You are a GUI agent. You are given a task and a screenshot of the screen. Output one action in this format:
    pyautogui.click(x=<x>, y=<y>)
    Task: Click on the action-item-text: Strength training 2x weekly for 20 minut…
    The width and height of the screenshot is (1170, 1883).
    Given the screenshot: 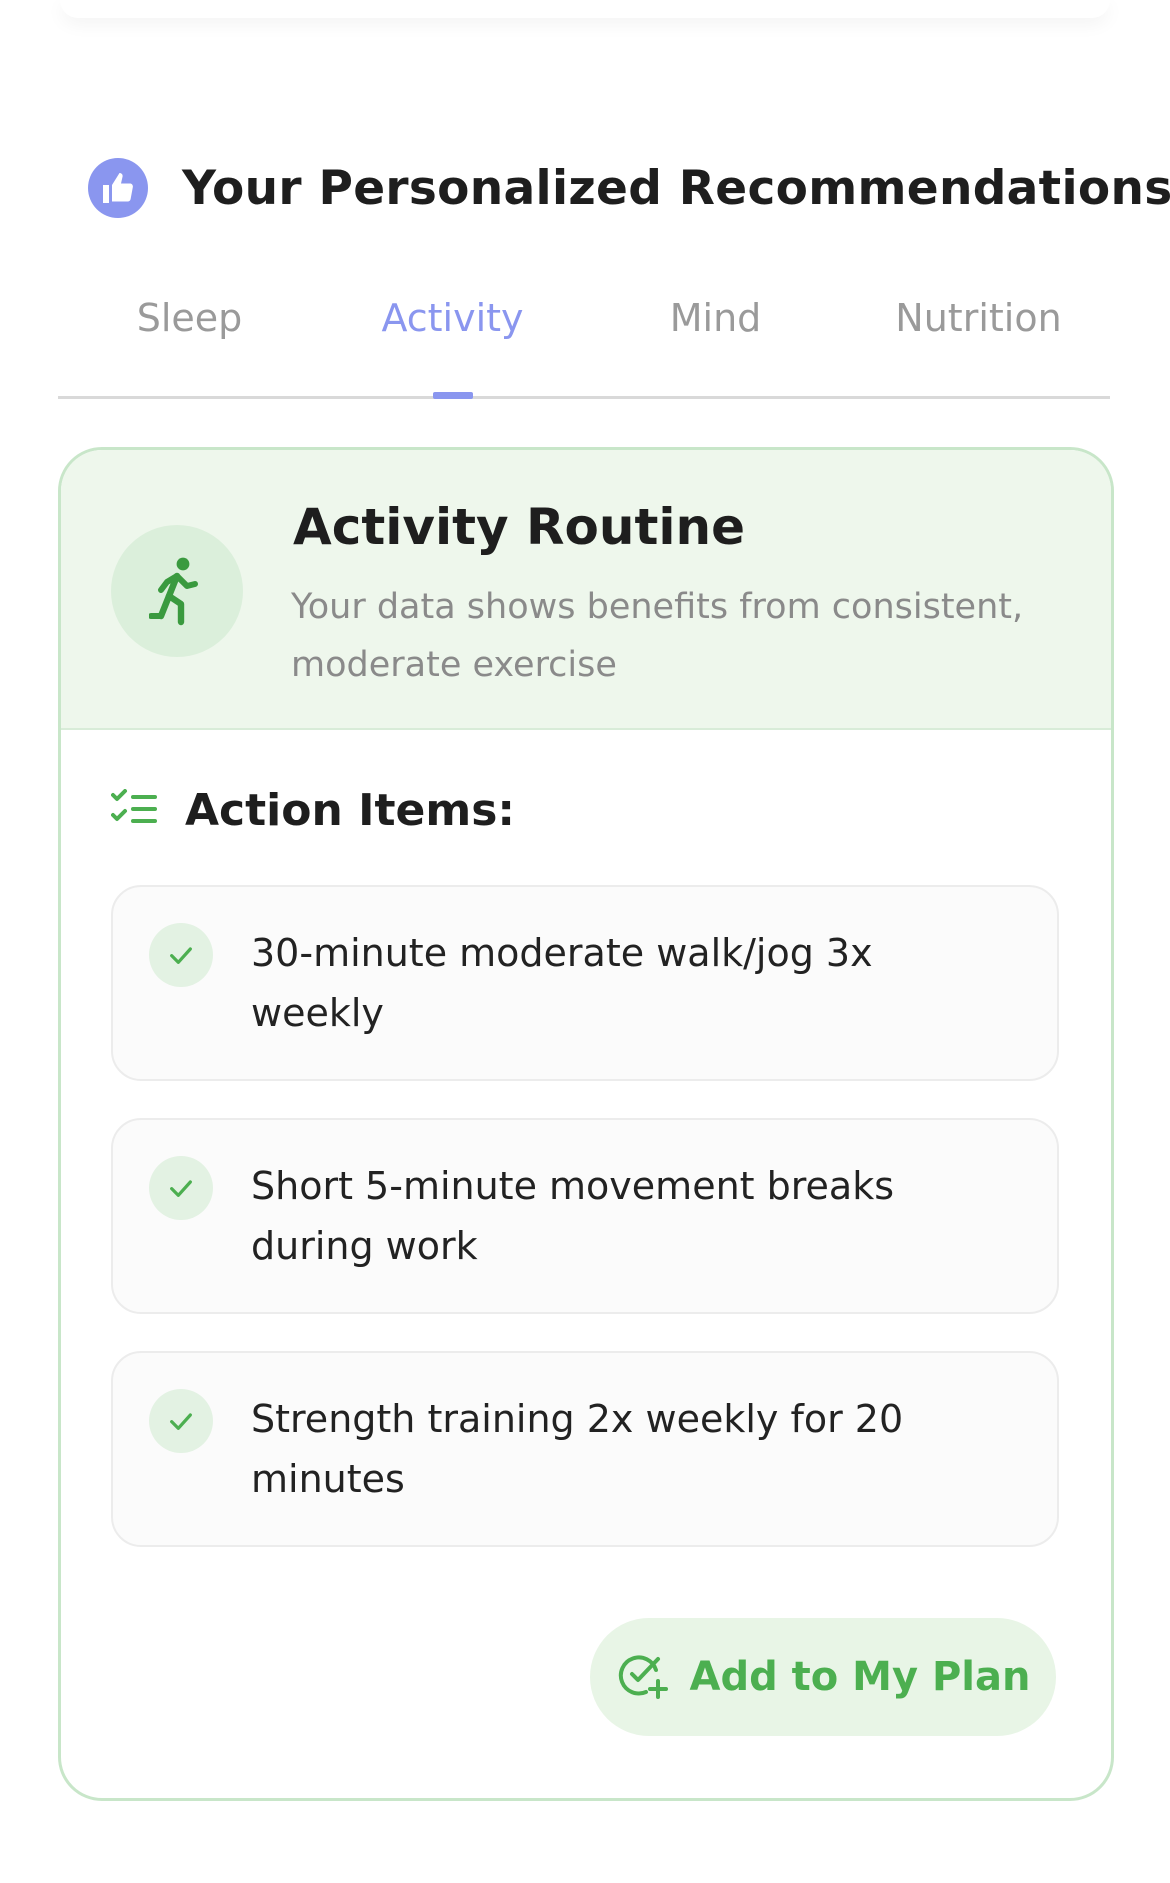 What is the action you would take?
    pyautogui.click(x=577, y=1449)
    